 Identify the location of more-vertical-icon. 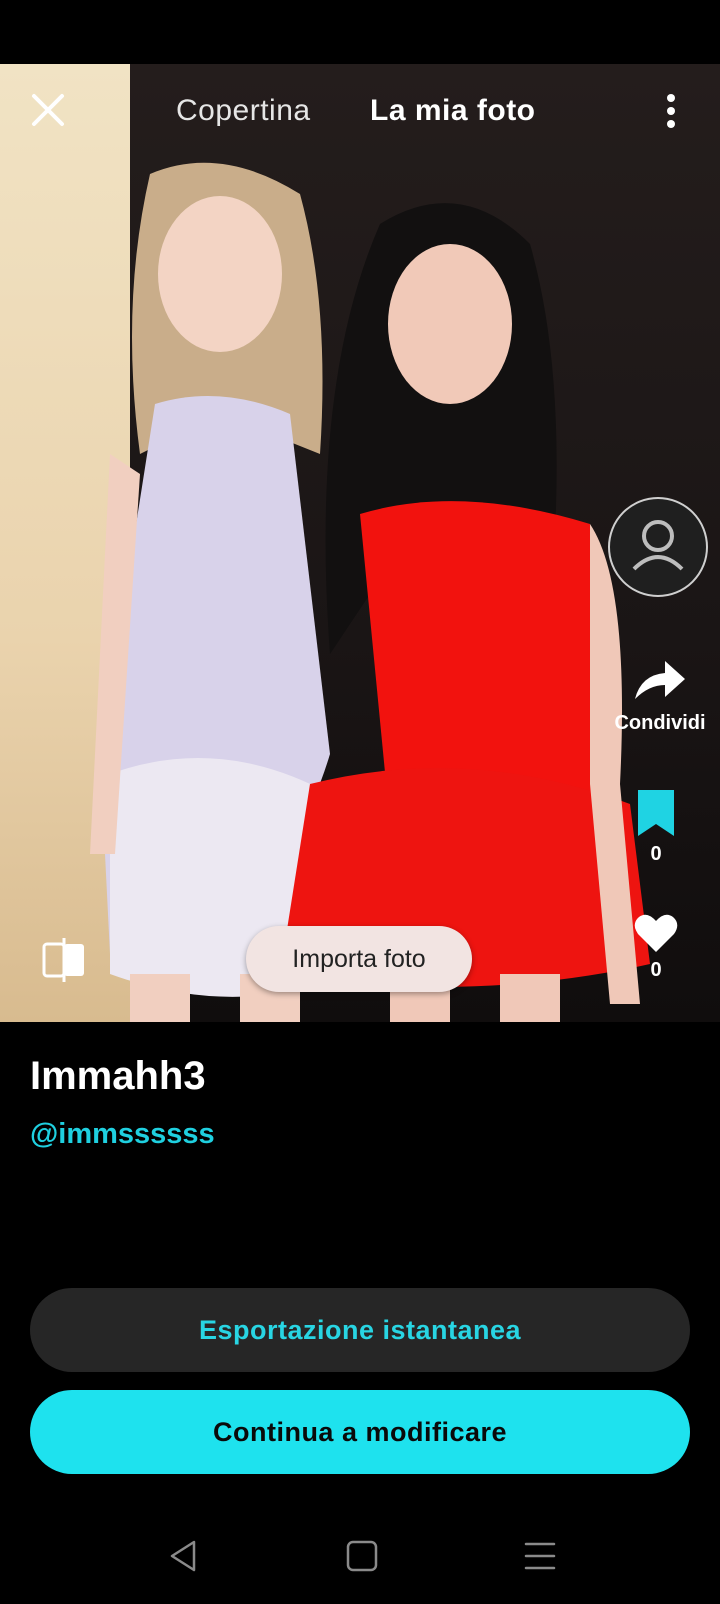
(671, 111).